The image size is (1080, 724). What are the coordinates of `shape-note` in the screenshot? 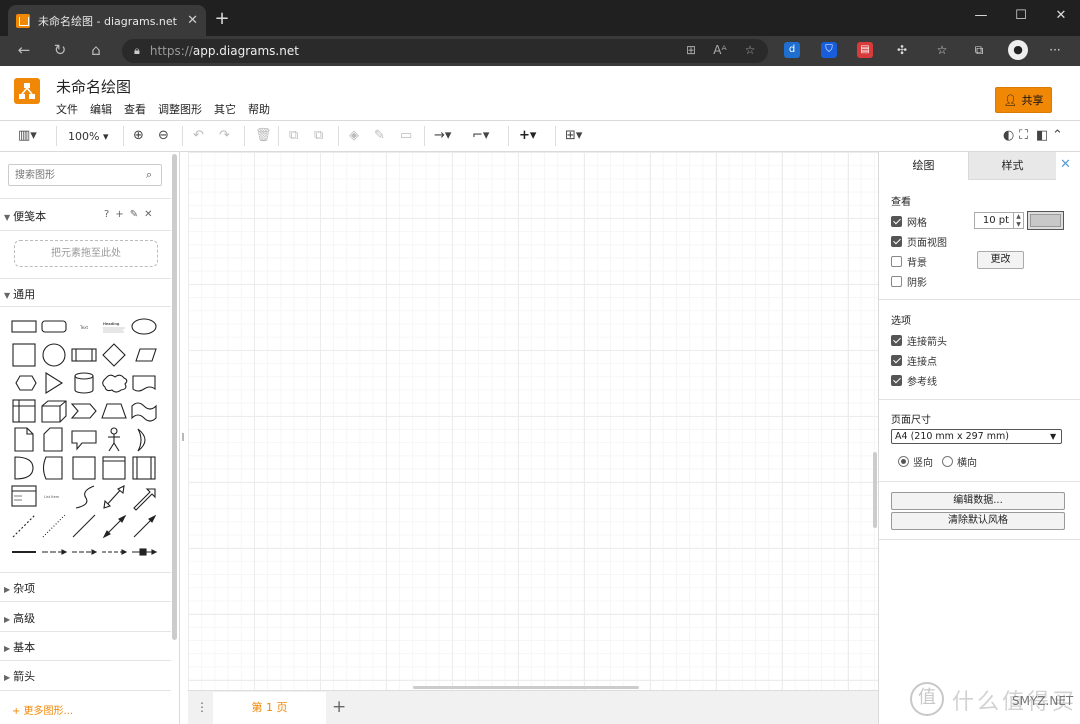 It's located at (24, 439).